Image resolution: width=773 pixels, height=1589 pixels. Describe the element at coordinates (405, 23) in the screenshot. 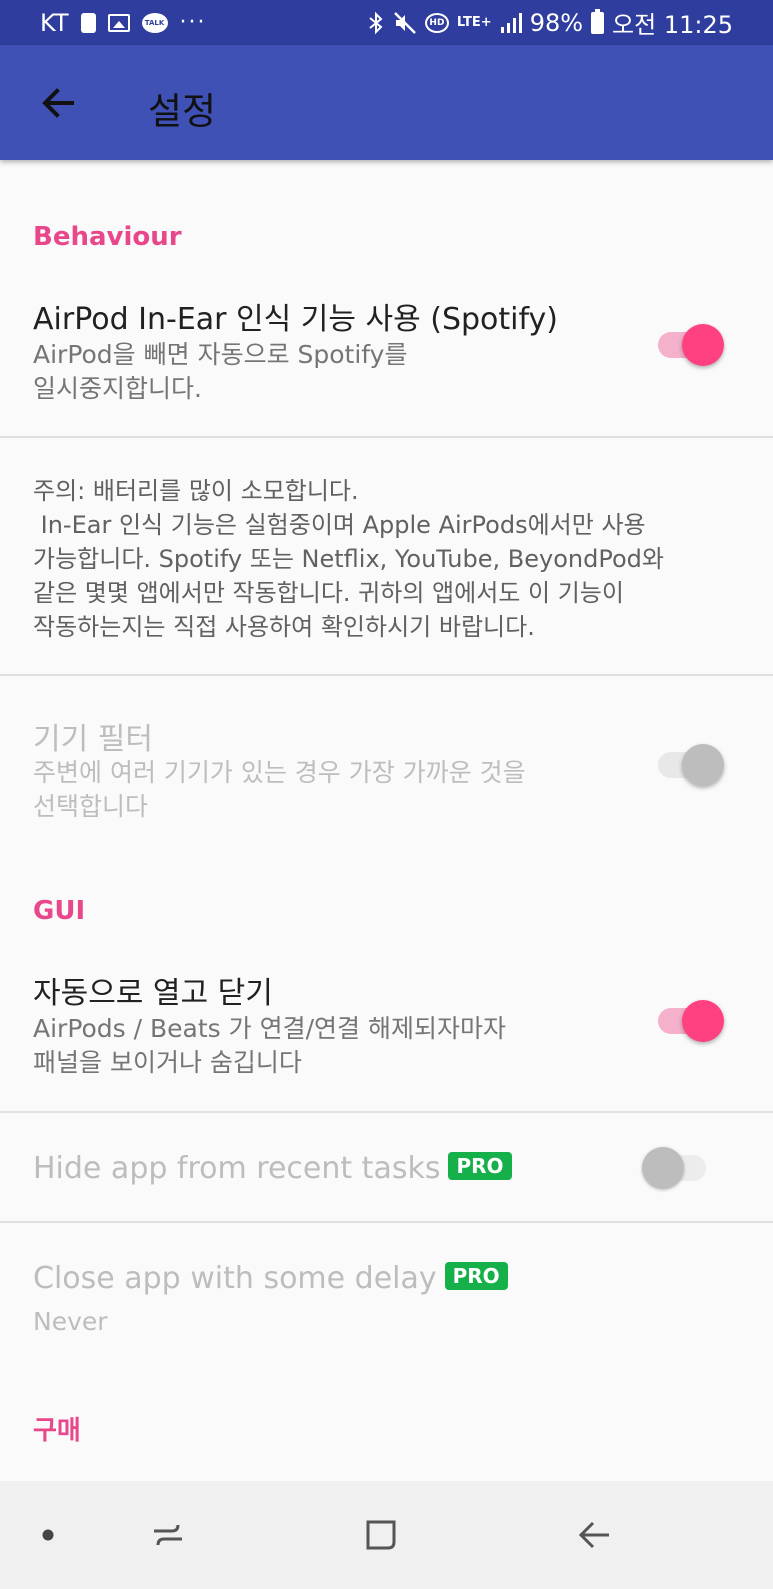

I see `mute-icon` at that location.